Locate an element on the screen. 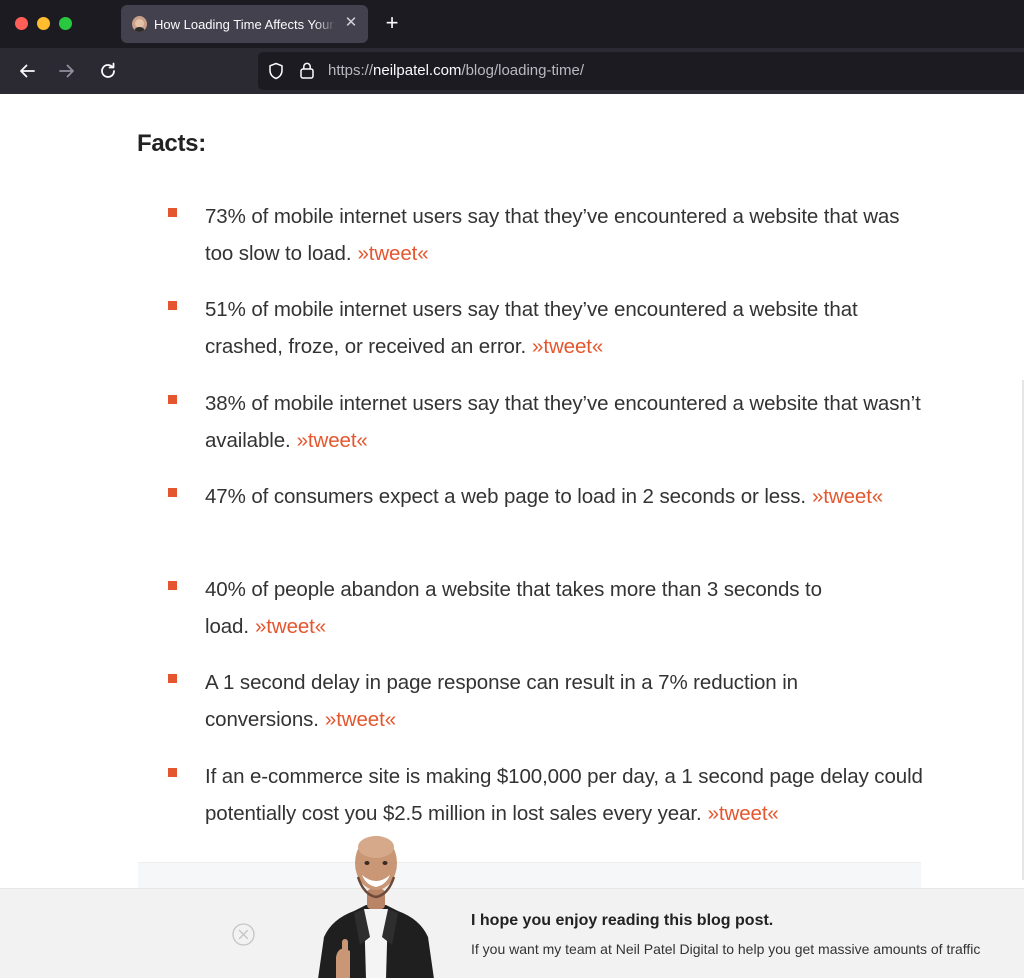  url-path: /blog/loading-time/ is located at coordinates (522, 70).